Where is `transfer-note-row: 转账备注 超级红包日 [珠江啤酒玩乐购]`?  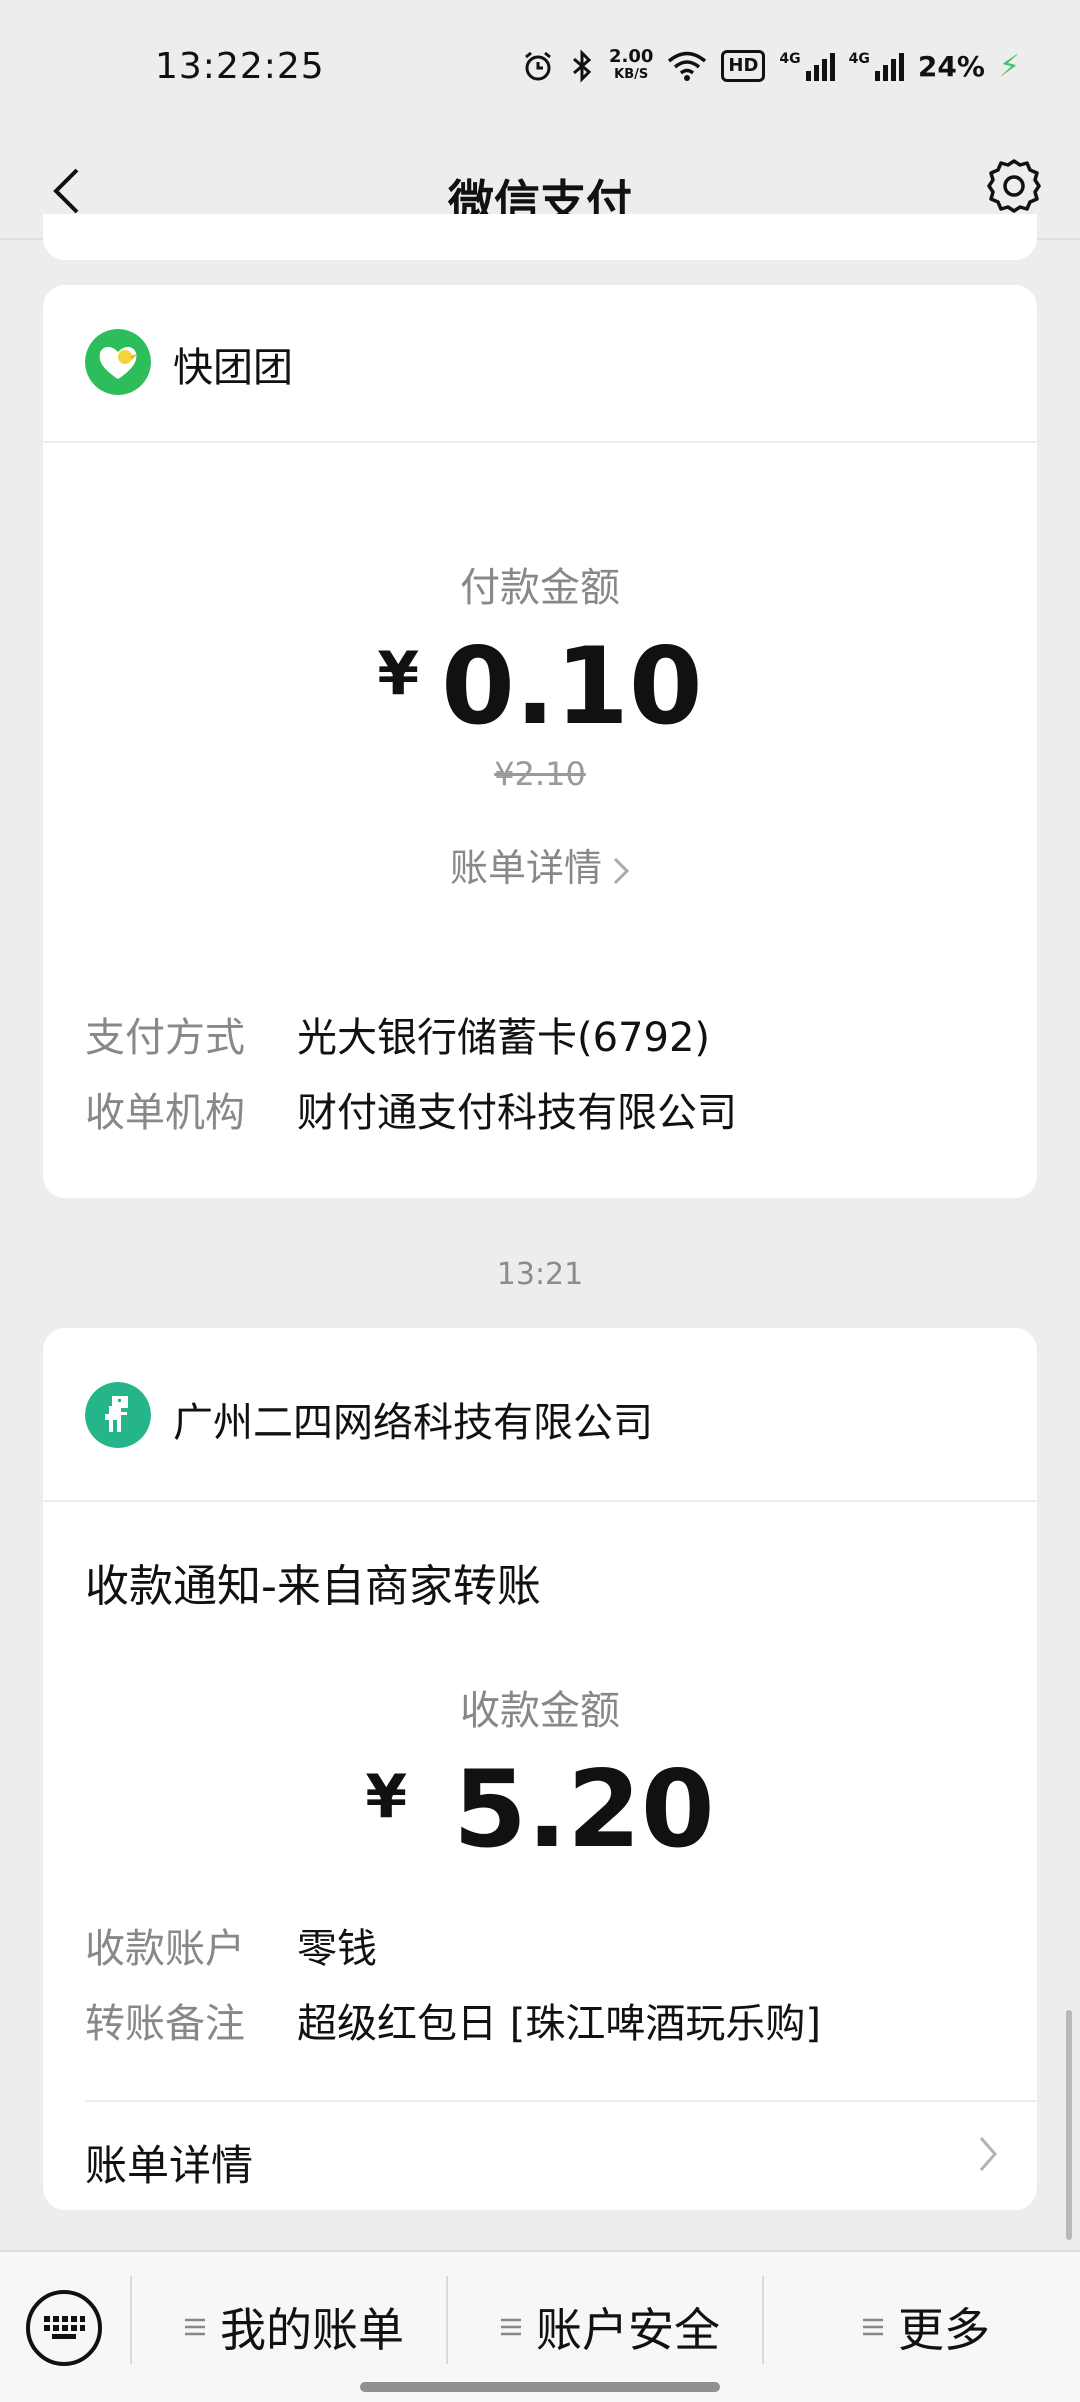 transfer-note-row: 转账备注 超级红包日 [珠江啤酒玩乐购] is located at coordinates (453, 2020).